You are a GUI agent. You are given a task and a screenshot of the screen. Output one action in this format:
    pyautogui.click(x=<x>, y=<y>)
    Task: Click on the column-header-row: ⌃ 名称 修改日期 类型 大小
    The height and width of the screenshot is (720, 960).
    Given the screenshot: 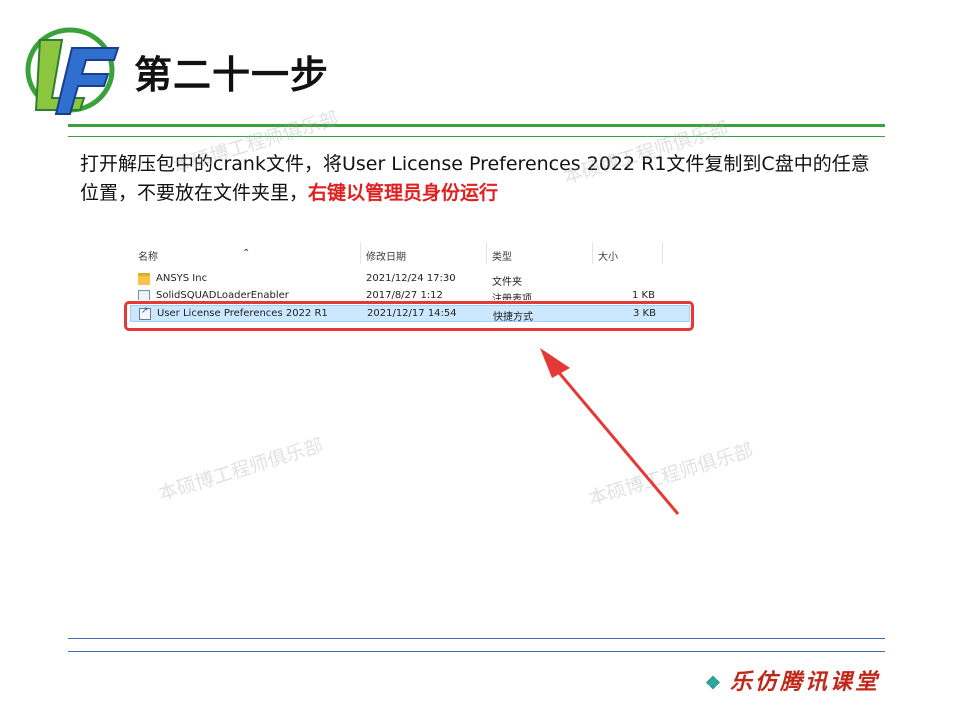 What is the action you would take?
    pyautogui.click(x=410, y=251)
    